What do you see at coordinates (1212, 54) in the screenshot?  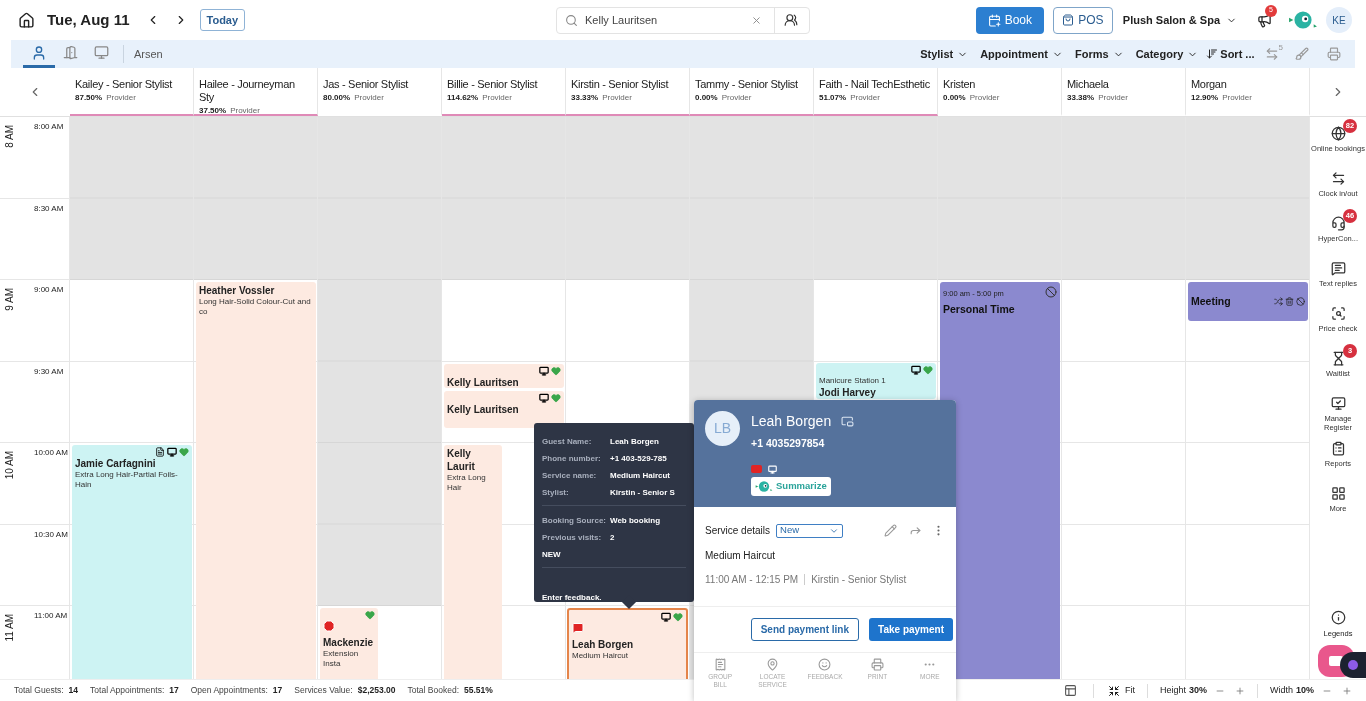 I see `sort-icon` at bounding box center [1212, 54].